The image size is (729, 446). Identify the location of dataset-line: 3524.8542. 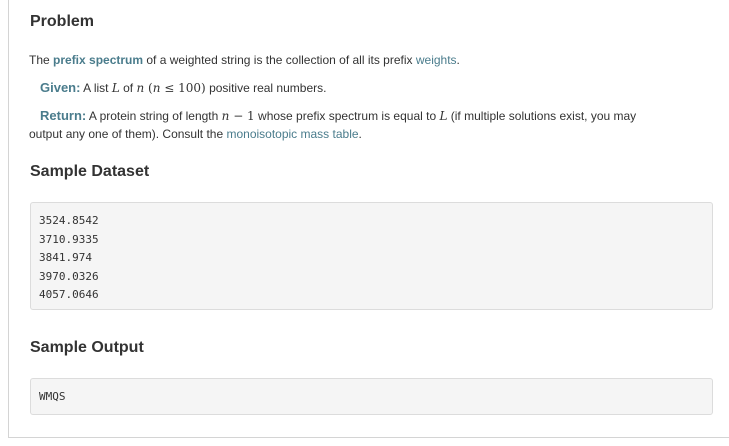
(69, 220).